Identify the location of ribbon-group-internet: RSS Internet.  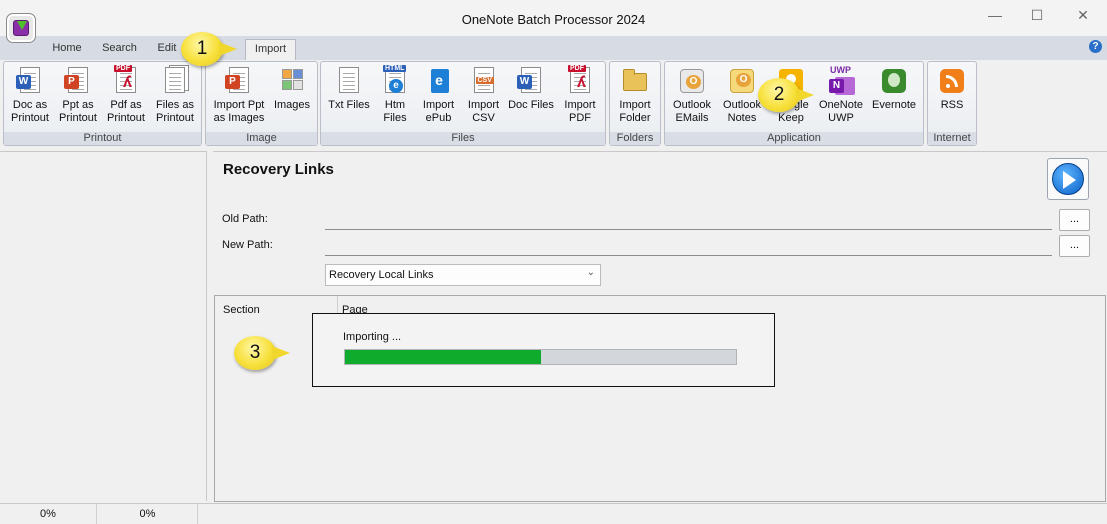
(952, 103).